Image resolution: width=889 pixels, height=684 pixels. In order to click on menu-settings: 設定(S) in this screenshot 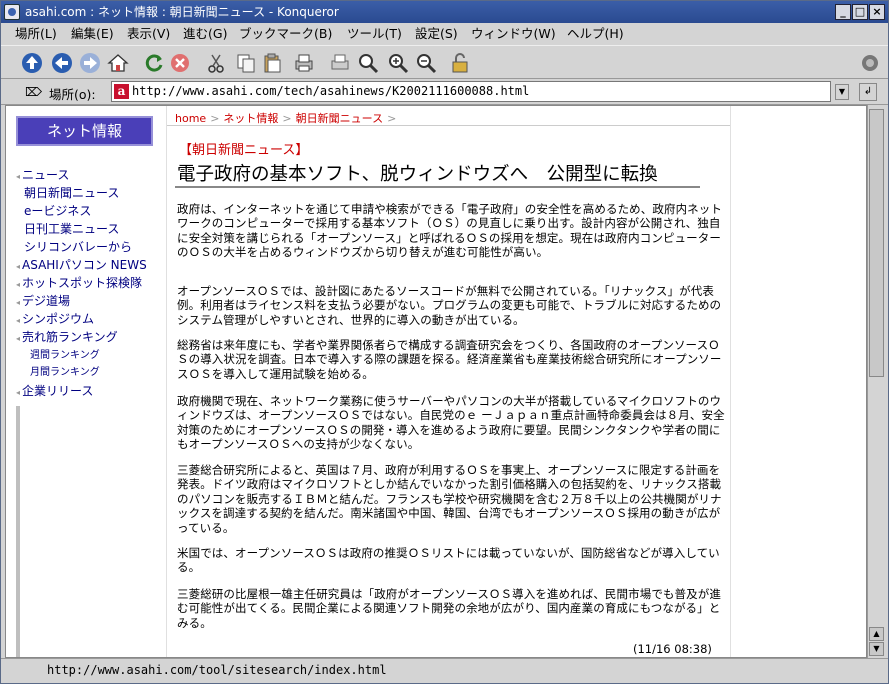, I will do `click(436, 34)`.